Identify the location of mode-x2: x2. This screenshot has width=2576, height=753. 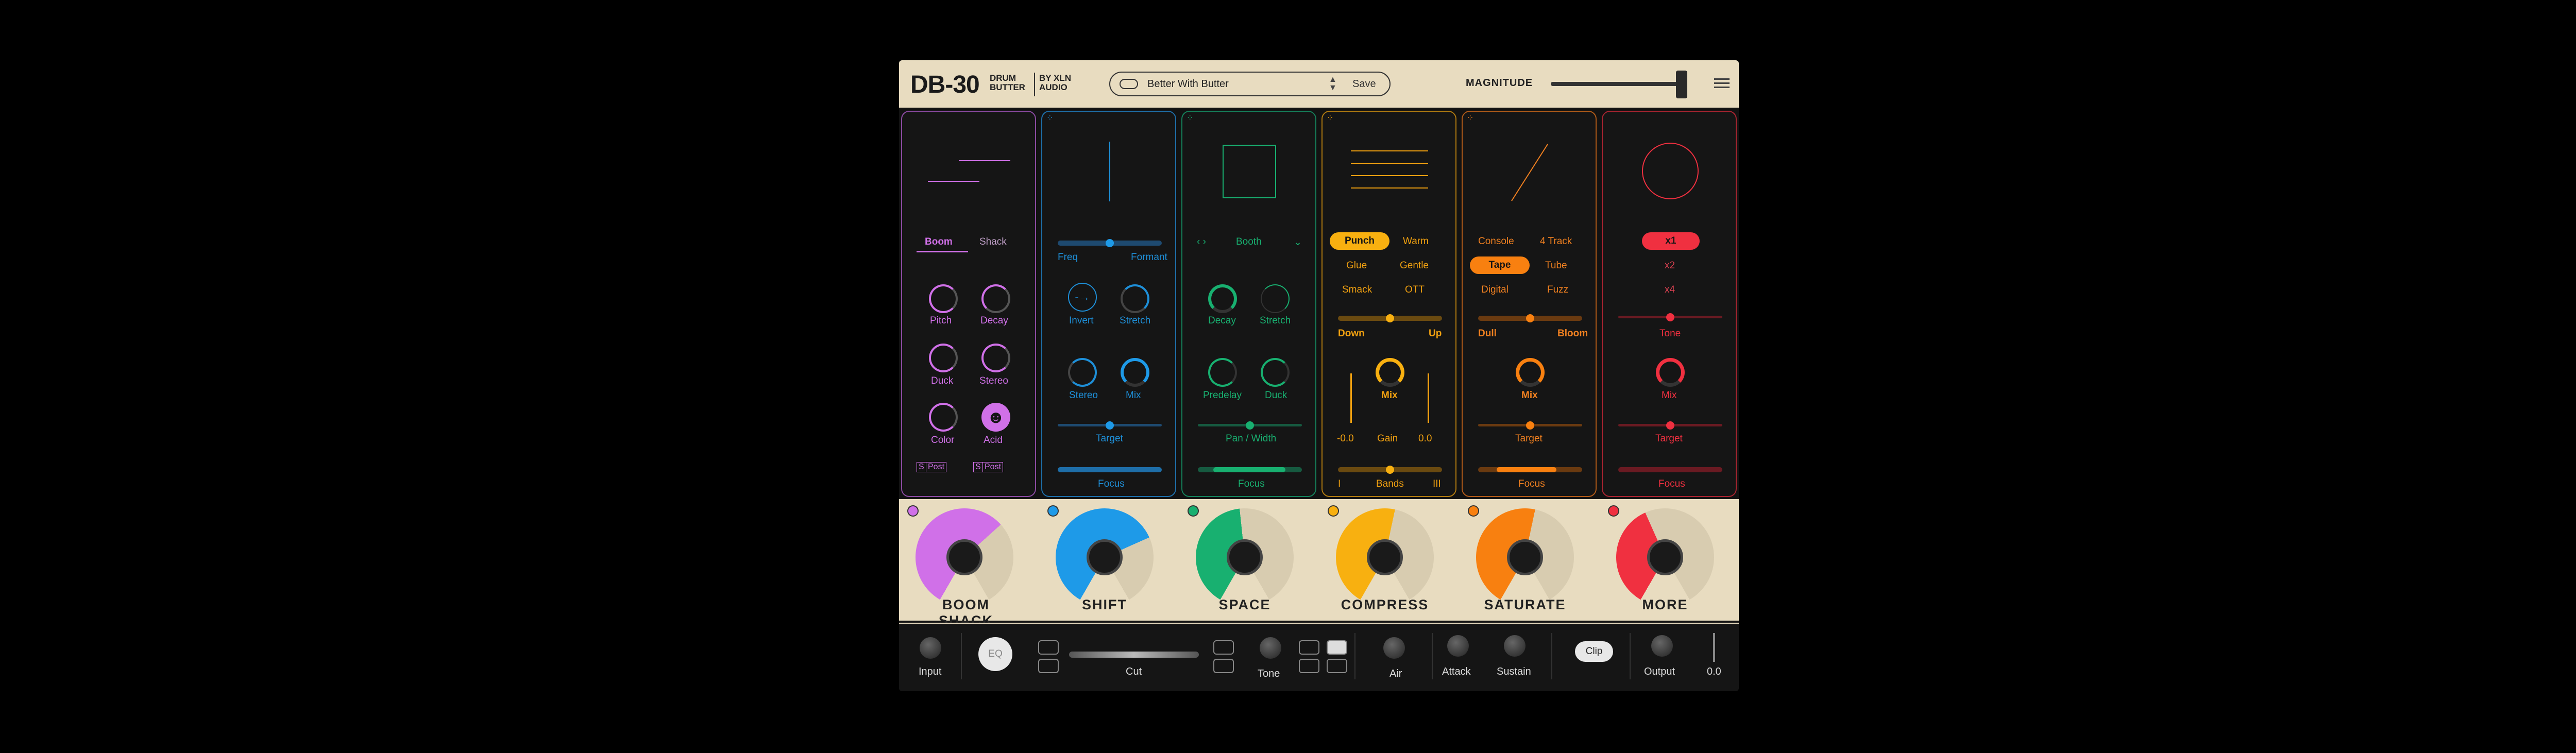
(1670, 266).